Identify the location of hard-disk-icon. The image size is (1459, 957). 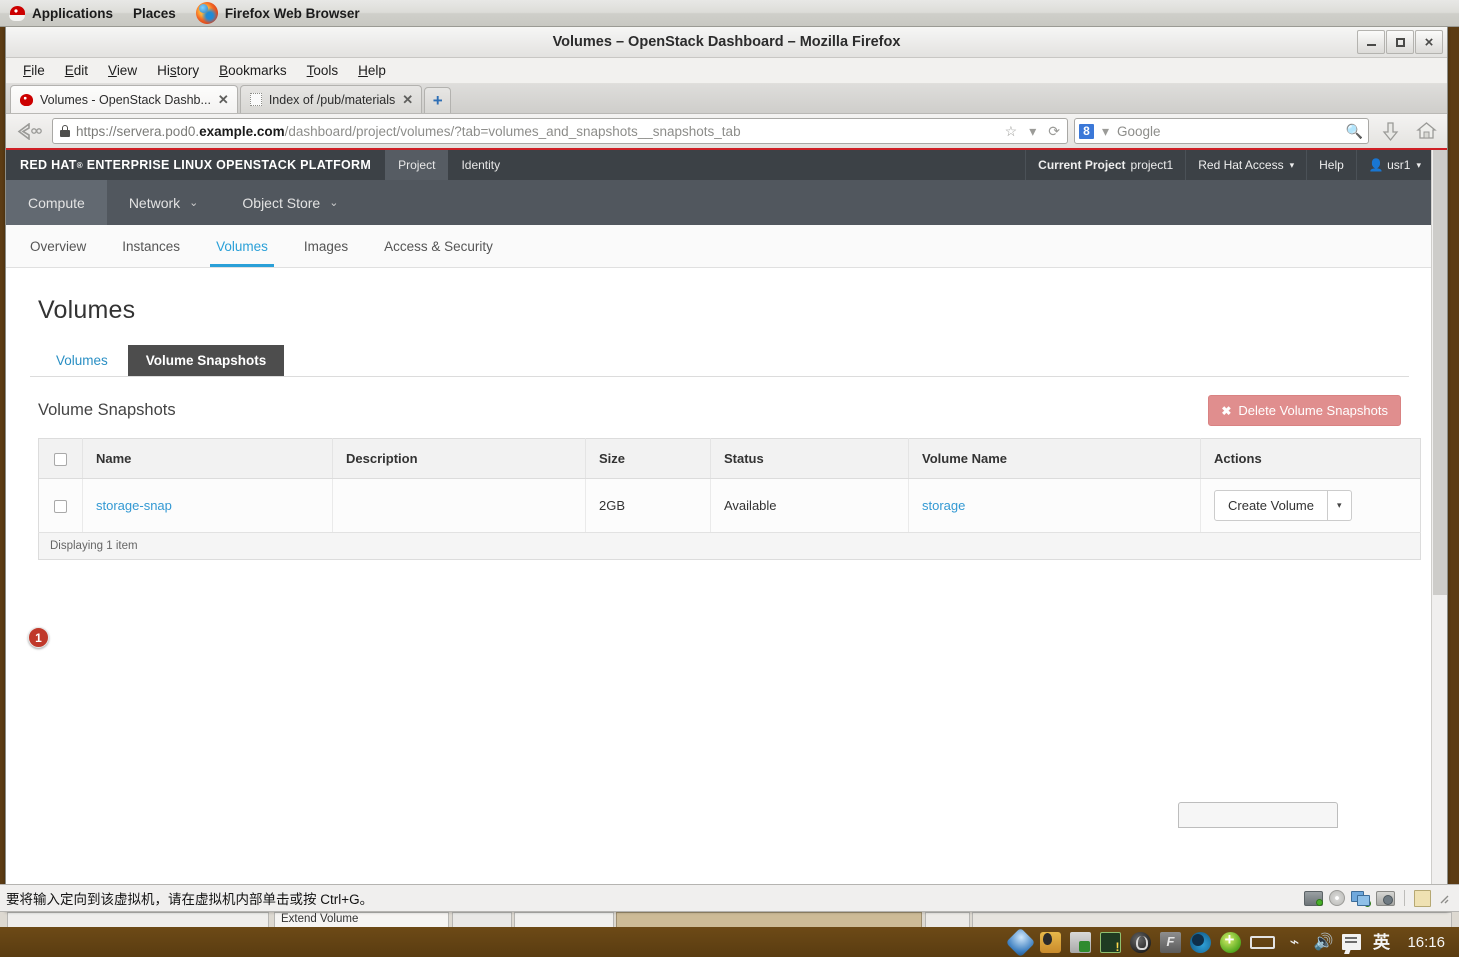
(1313, 898).